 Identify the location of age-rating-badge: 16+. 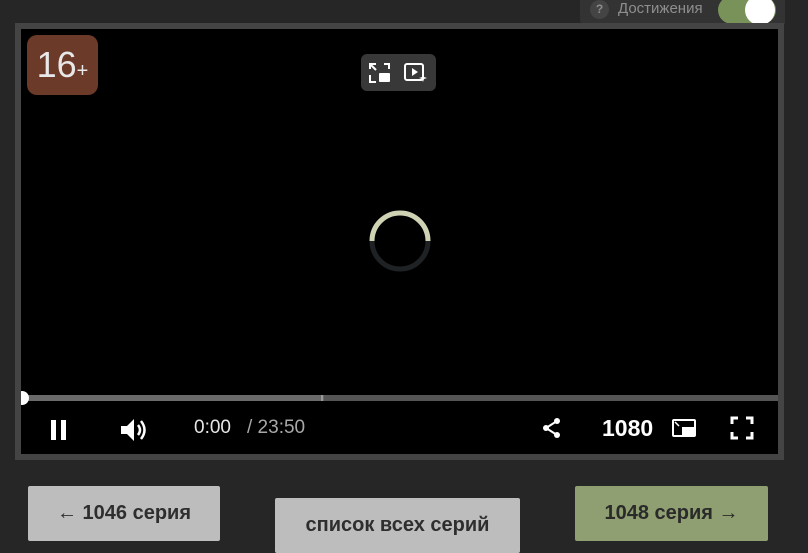
(62, 65).